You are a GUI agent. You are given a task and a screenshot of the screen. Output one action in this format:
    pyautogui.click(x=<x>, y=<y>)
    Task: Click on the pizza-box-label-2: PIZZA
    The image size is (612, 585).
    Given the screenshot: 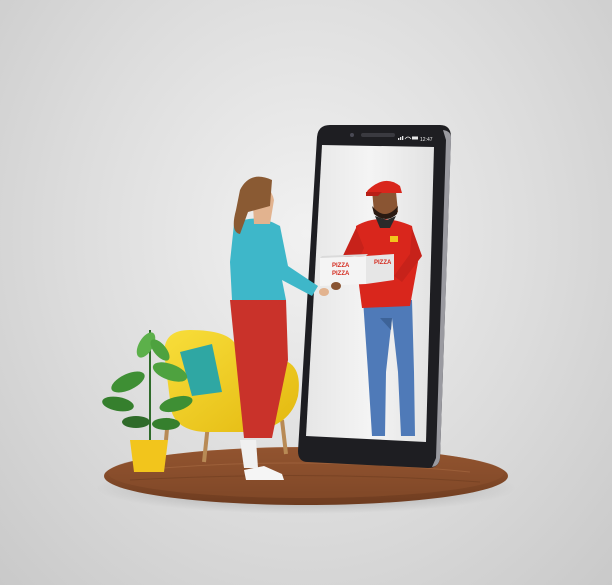 What is the action you would take?
    pyautogui.click(x=341, y=274)
    